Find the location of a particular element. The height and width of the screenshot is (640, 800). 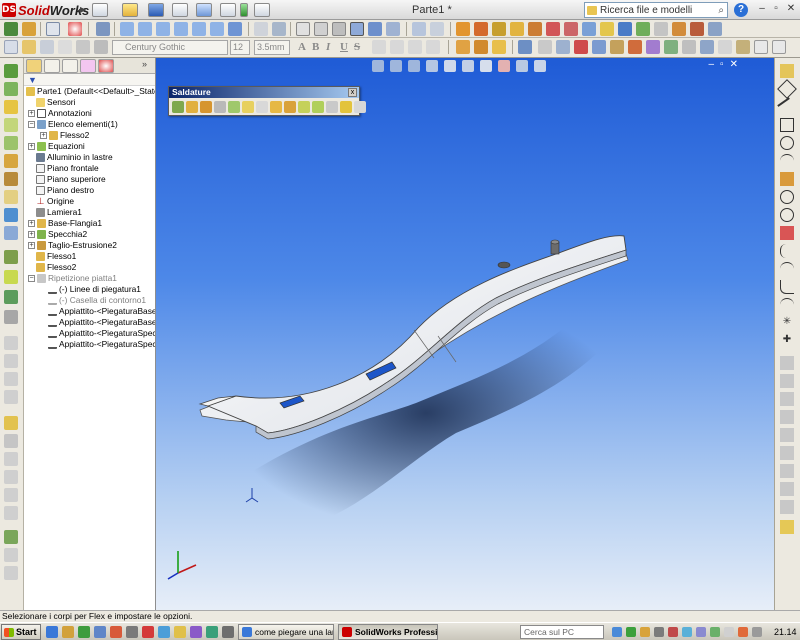

solidworks-logo: DS SolidWorks is located at coordinates (45, 10).